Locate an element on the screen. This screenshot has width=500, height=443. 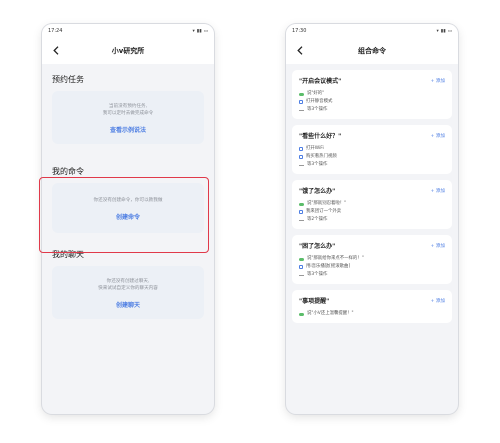
command-card: "饿了怎么办" + 添加说"那就别忍着啦！" 我来团订一个外卖 等2个操作 is located at coordinates (372, 204).